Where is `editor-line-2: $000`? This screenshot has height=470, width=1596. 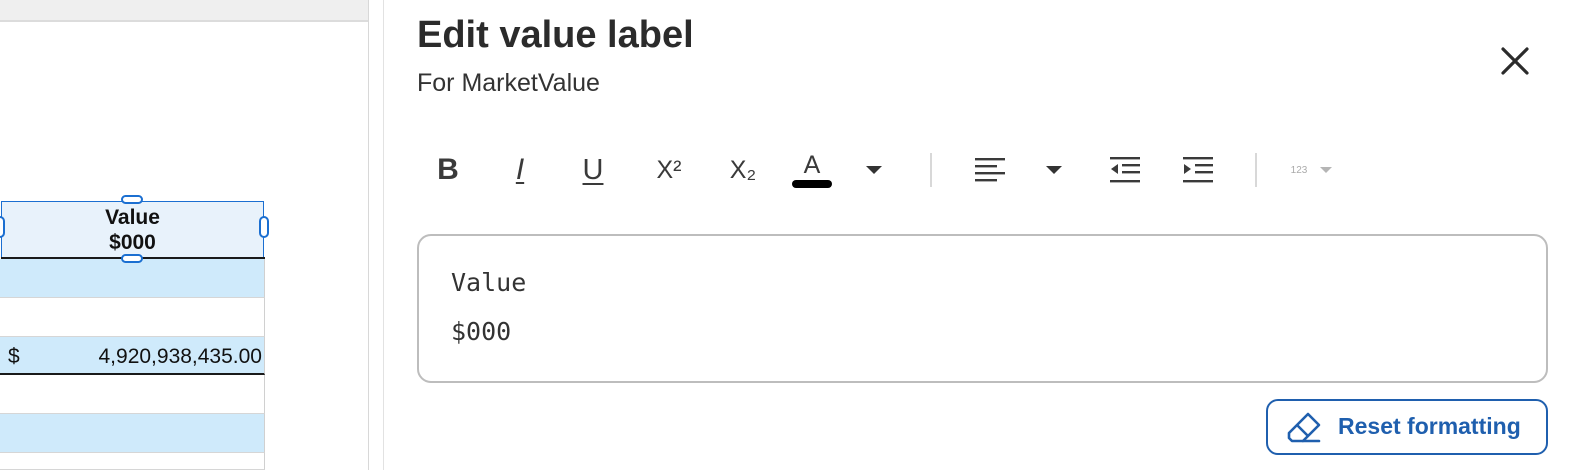 editor-line-2: $000 is located at coordinates (481, 331).